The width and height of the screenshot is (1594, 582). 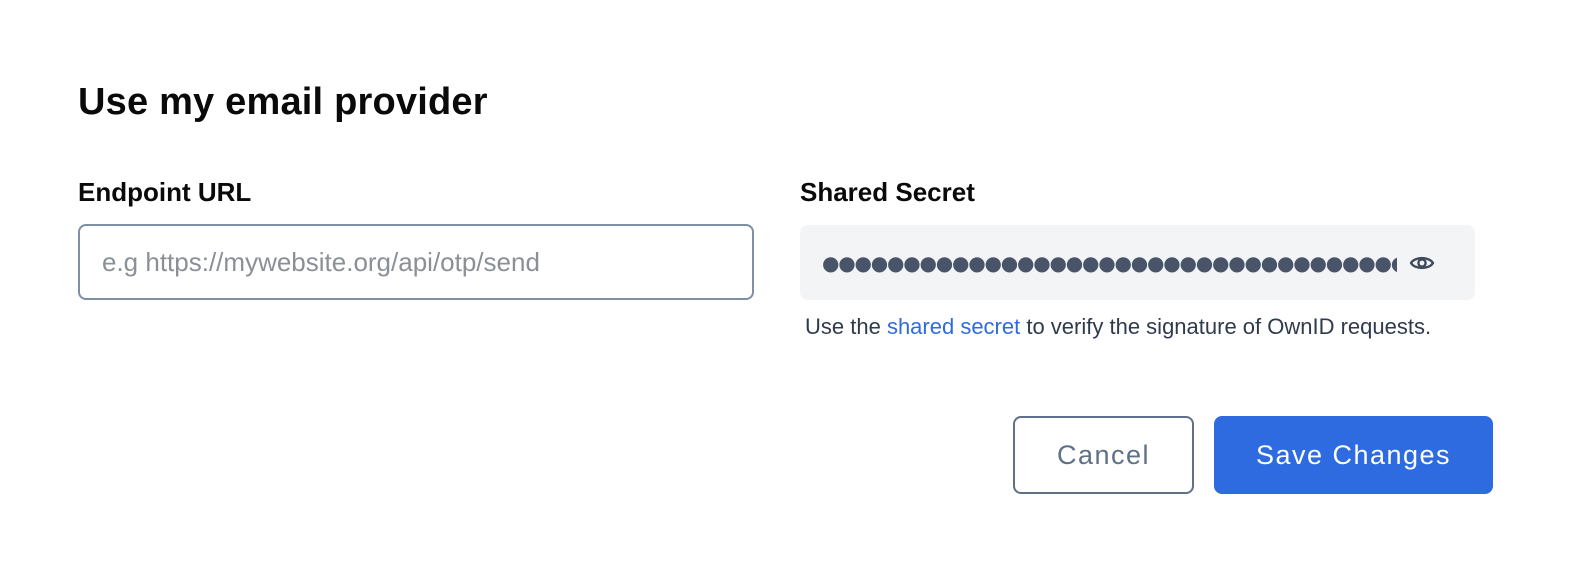 I want to click on shared-secret-link: shared secret, so click(x=953, y=326).